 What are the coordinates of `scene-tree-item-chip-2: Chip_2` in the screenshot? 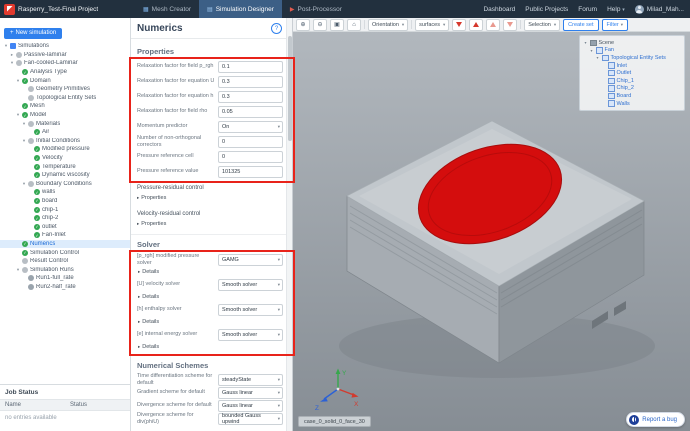 It's located at (632, 89).